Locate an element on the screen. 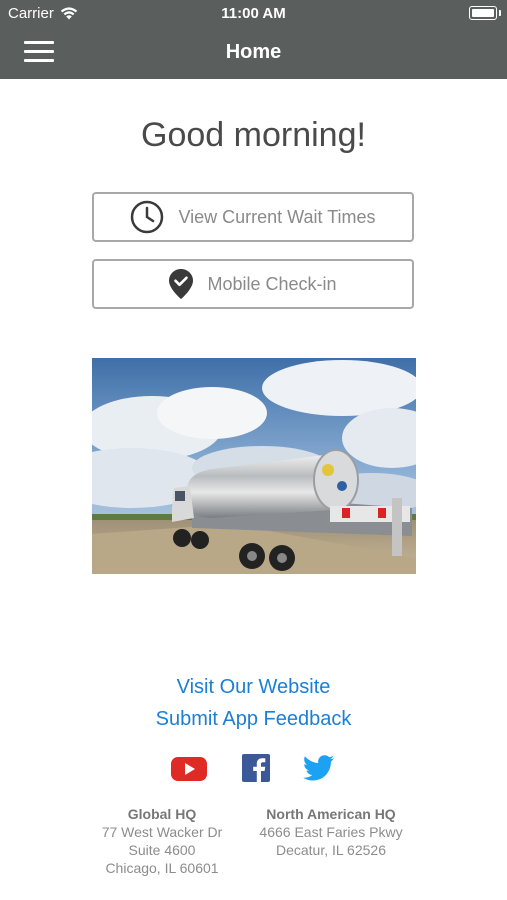  mobile-check-in-button: Mobile Check-in is located at coordinates (253, 284).